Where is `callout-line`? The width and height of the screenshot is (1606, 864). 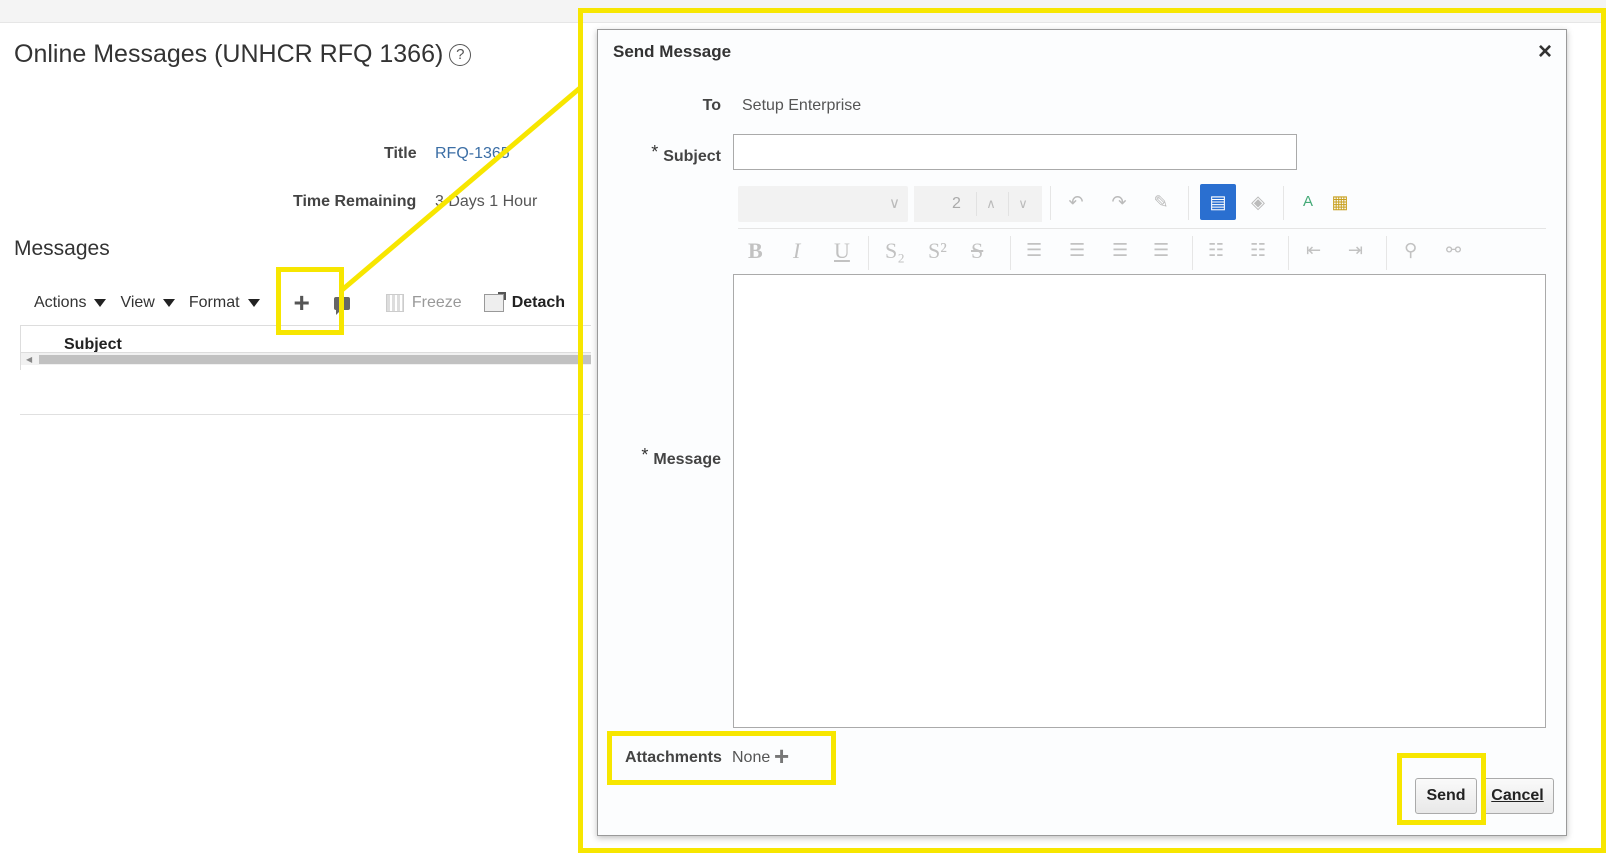
callout-line is located at coordinates (461, 189).